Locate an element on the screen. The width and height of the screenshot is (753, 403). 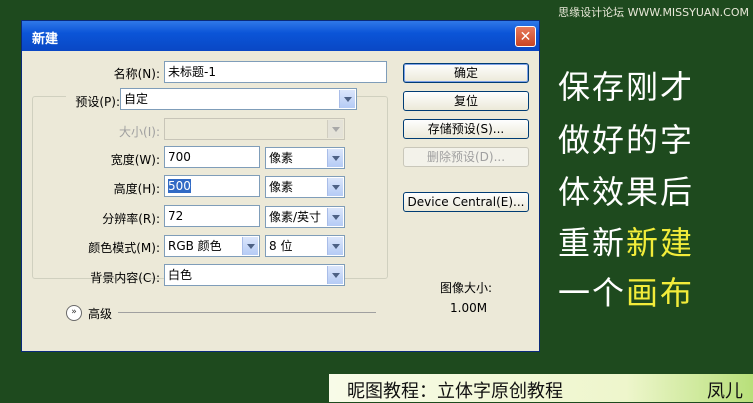
close-button: ✕ is located at coordinates (525, 36).